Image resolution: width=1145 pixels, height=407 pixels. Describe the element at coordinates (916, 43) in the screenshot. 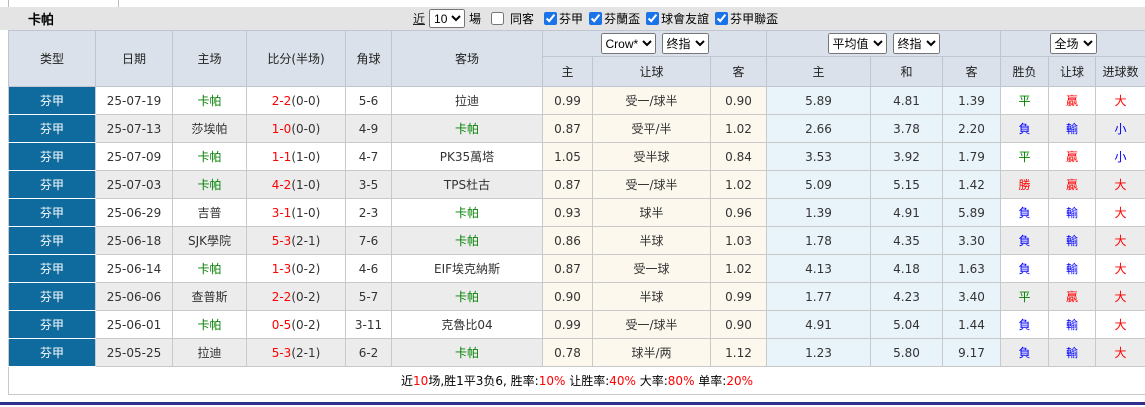

I see `final-index-select-2: 终指` at that location.